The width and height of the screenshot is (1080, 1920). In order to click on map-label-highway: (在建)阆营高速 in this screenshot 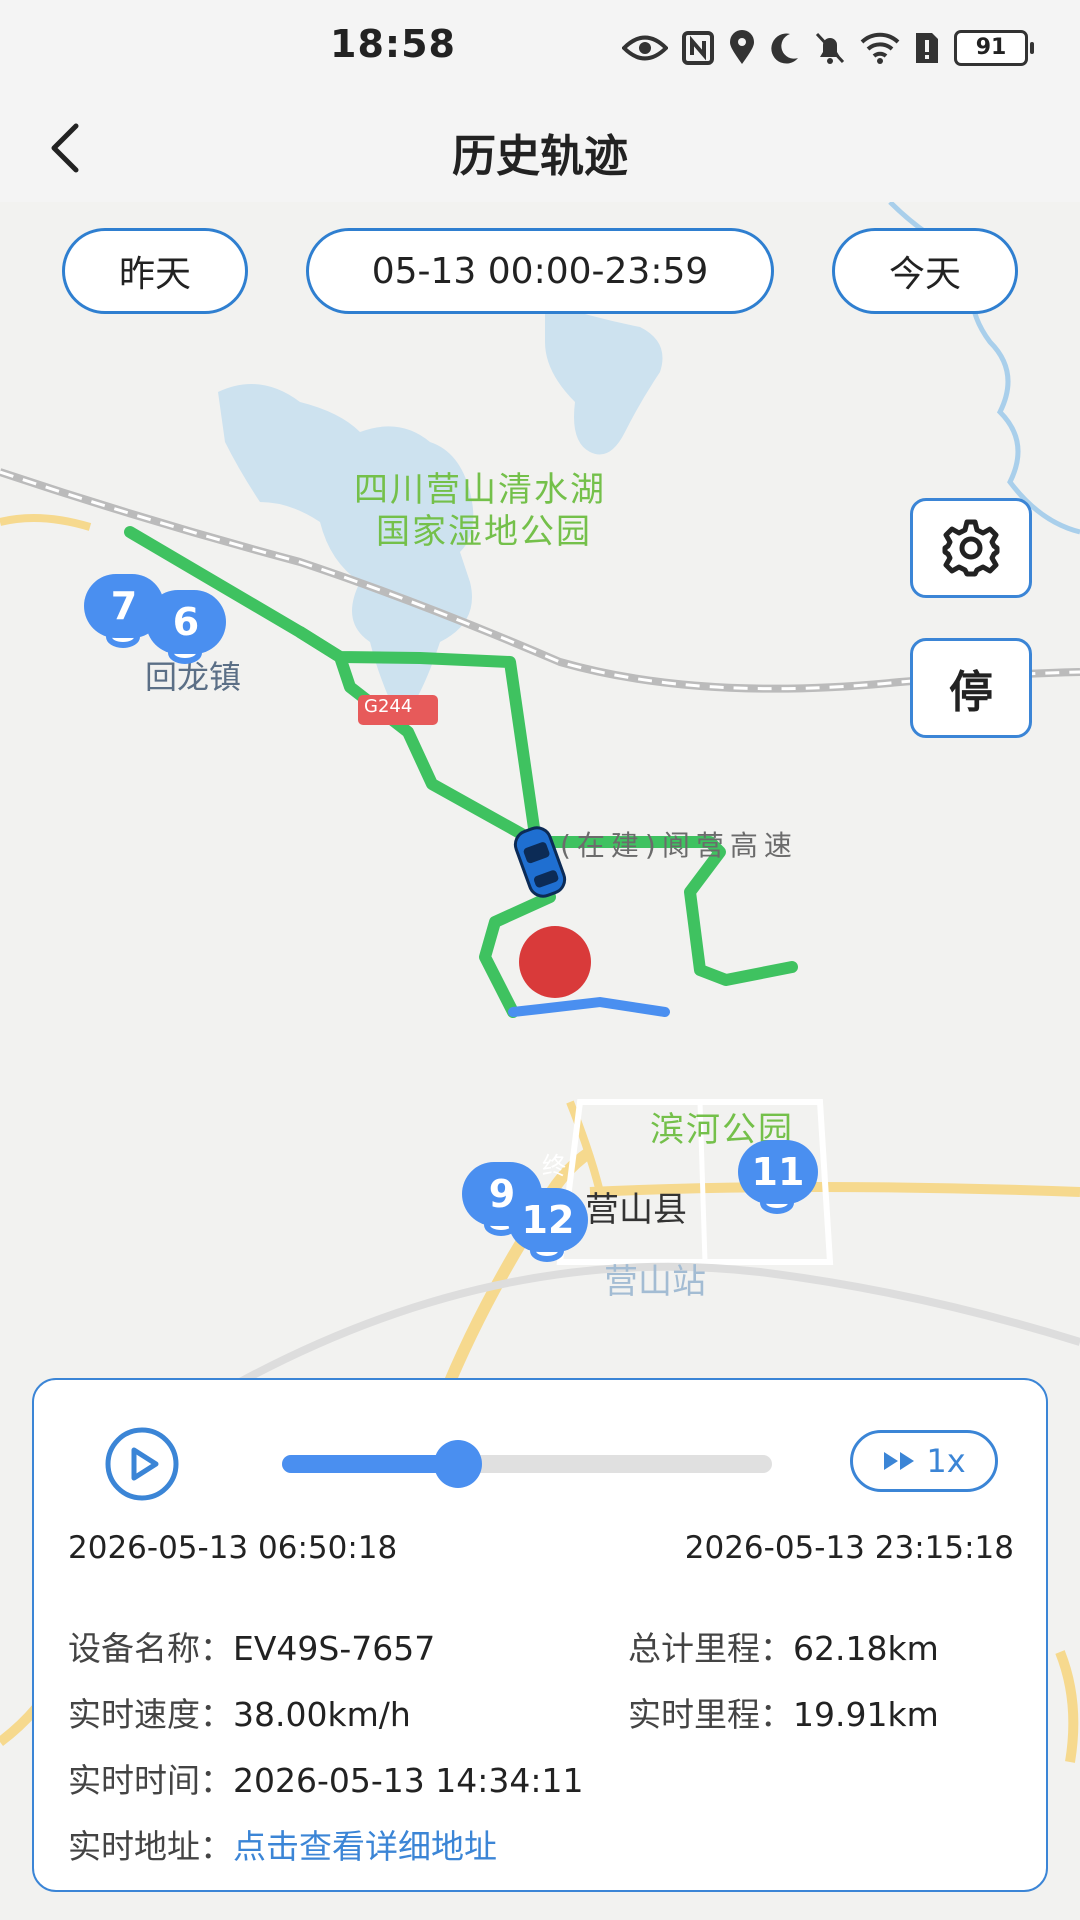, I will do `click(679, 845)`.